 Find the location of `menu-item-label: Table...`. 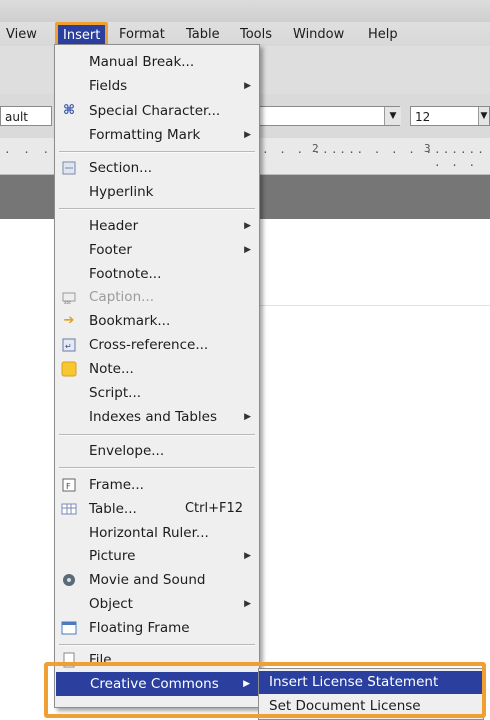

menu-item-label: Table... is located at coordinates (113, 509).